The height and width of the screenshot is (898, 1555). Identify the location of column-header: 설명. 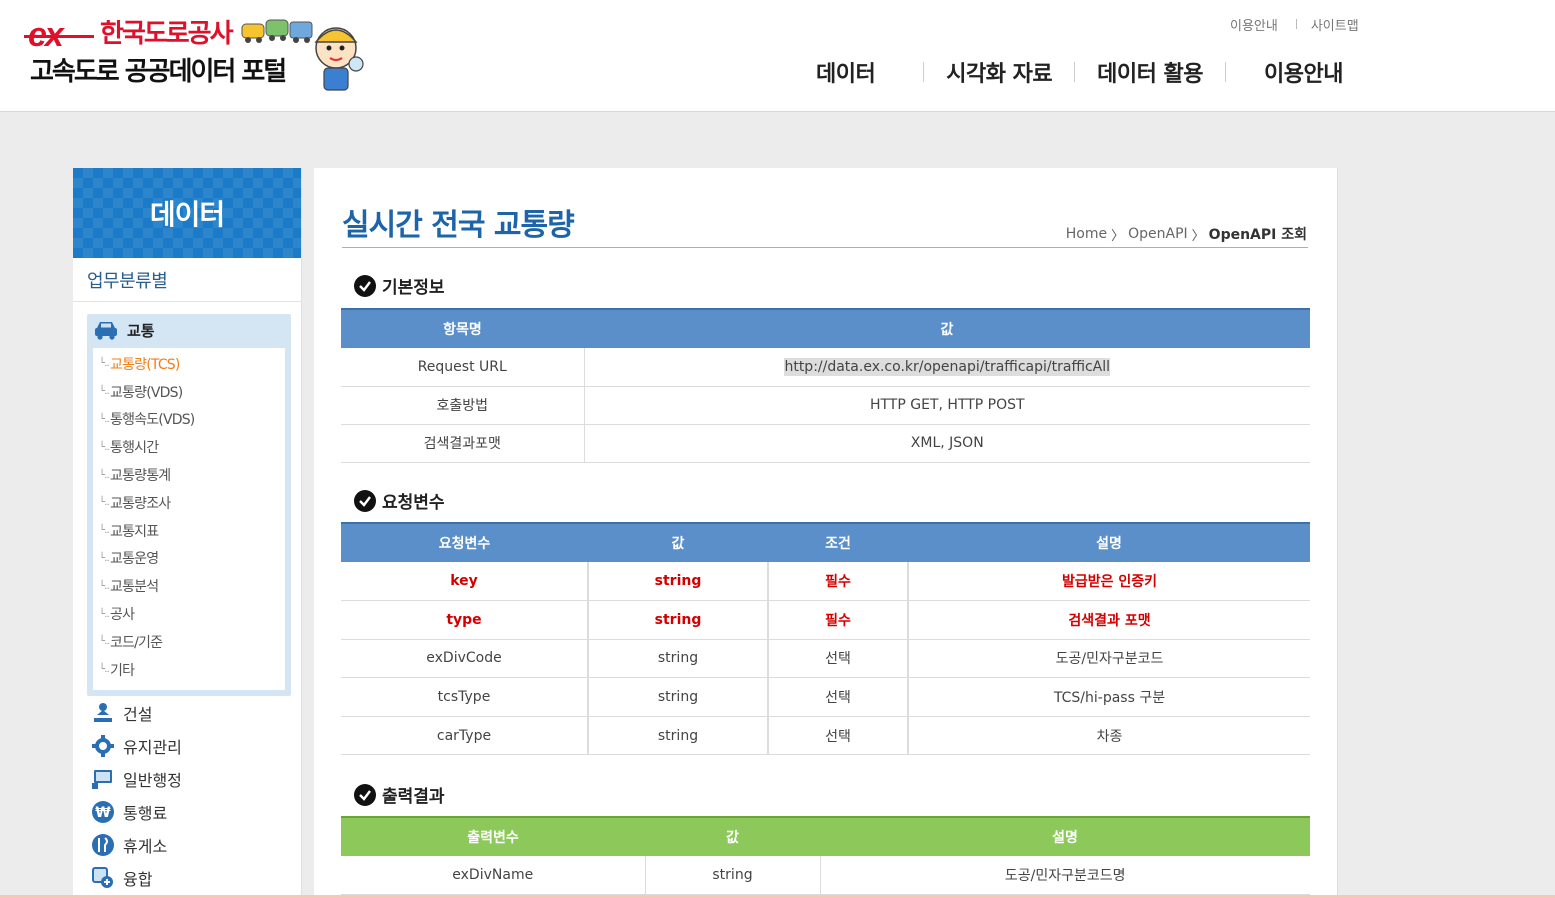
(1065, 836).